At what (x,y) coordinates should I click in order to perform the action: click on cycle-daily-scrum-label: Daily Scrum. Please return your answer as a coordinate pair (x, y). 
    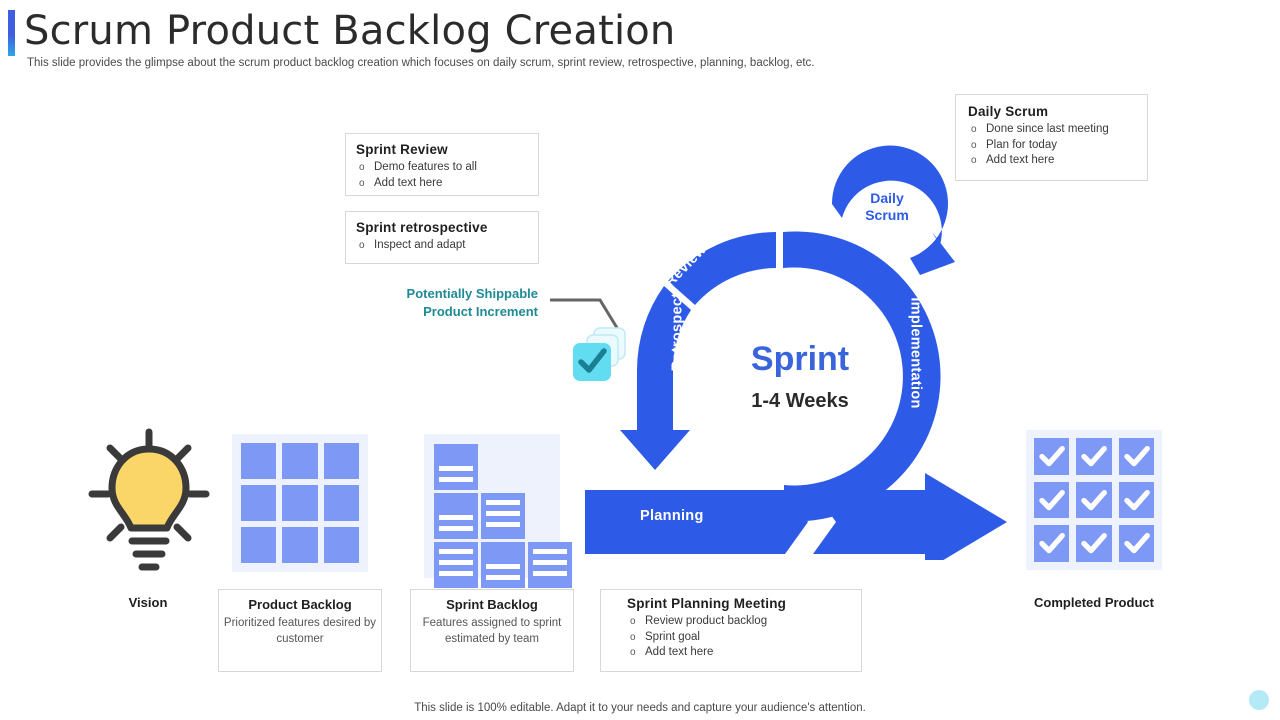
    Looking at the image, I should click on (887, 207).